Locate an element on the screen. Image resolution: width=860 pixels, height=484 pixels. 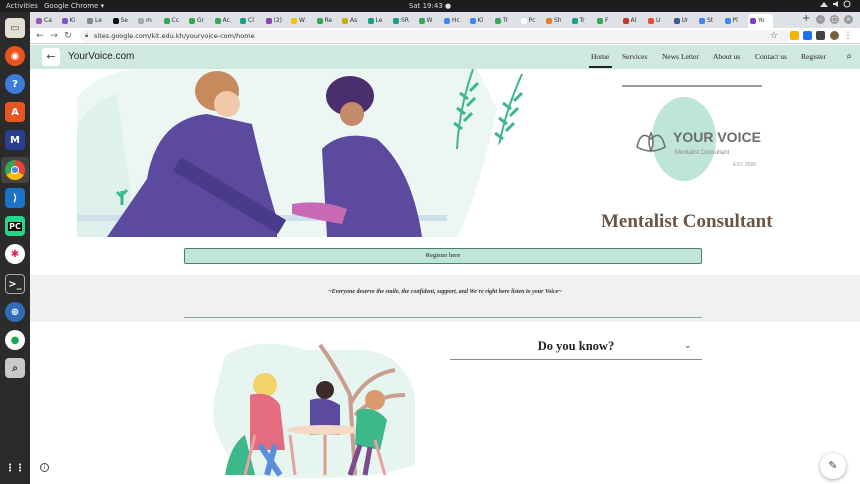
browser-tab: SR is located at coordinates (403, 21).